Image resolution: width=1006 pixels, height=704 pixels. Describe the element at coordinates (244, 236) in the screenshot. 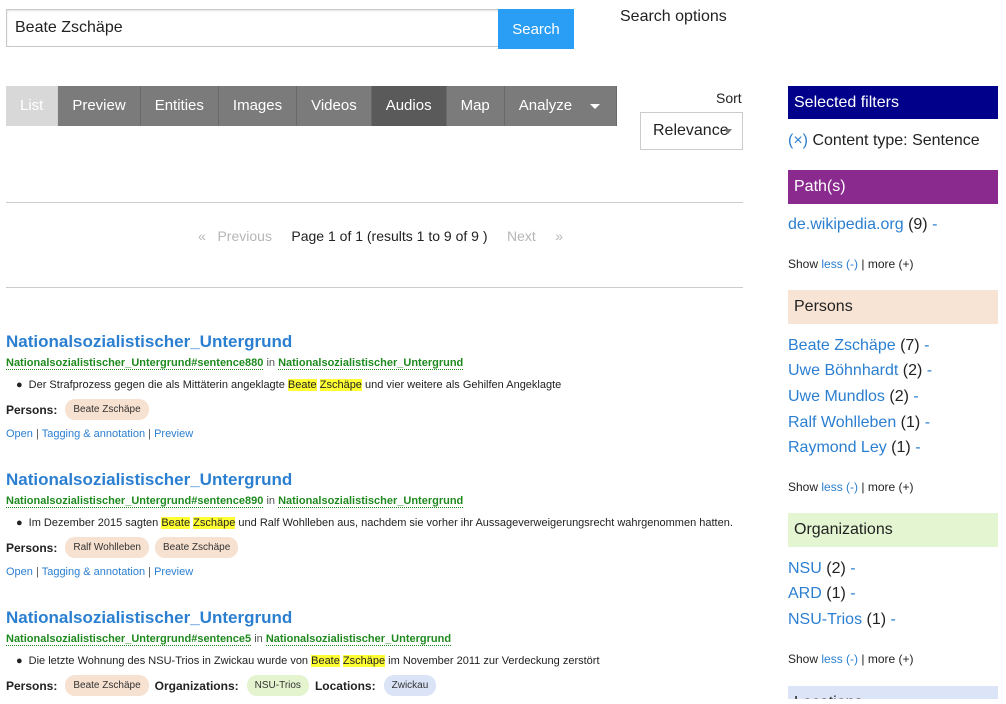

I see `prev-link: Previous` at that location.